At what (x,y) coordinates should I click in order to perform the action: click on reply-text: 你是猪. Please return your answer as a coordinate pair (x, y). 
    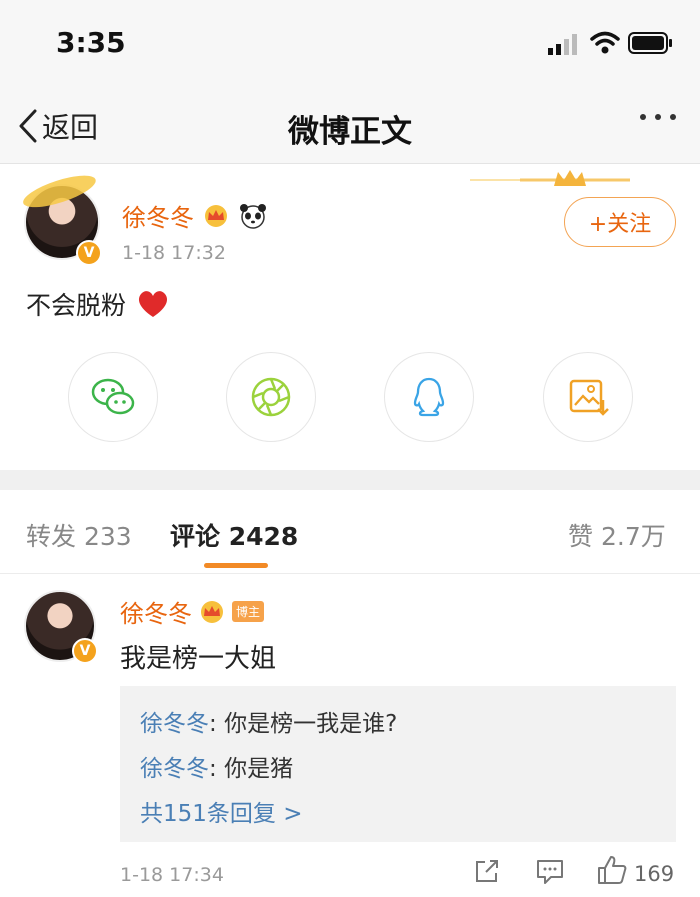
    Looking at the image, I should click on (259, 769).